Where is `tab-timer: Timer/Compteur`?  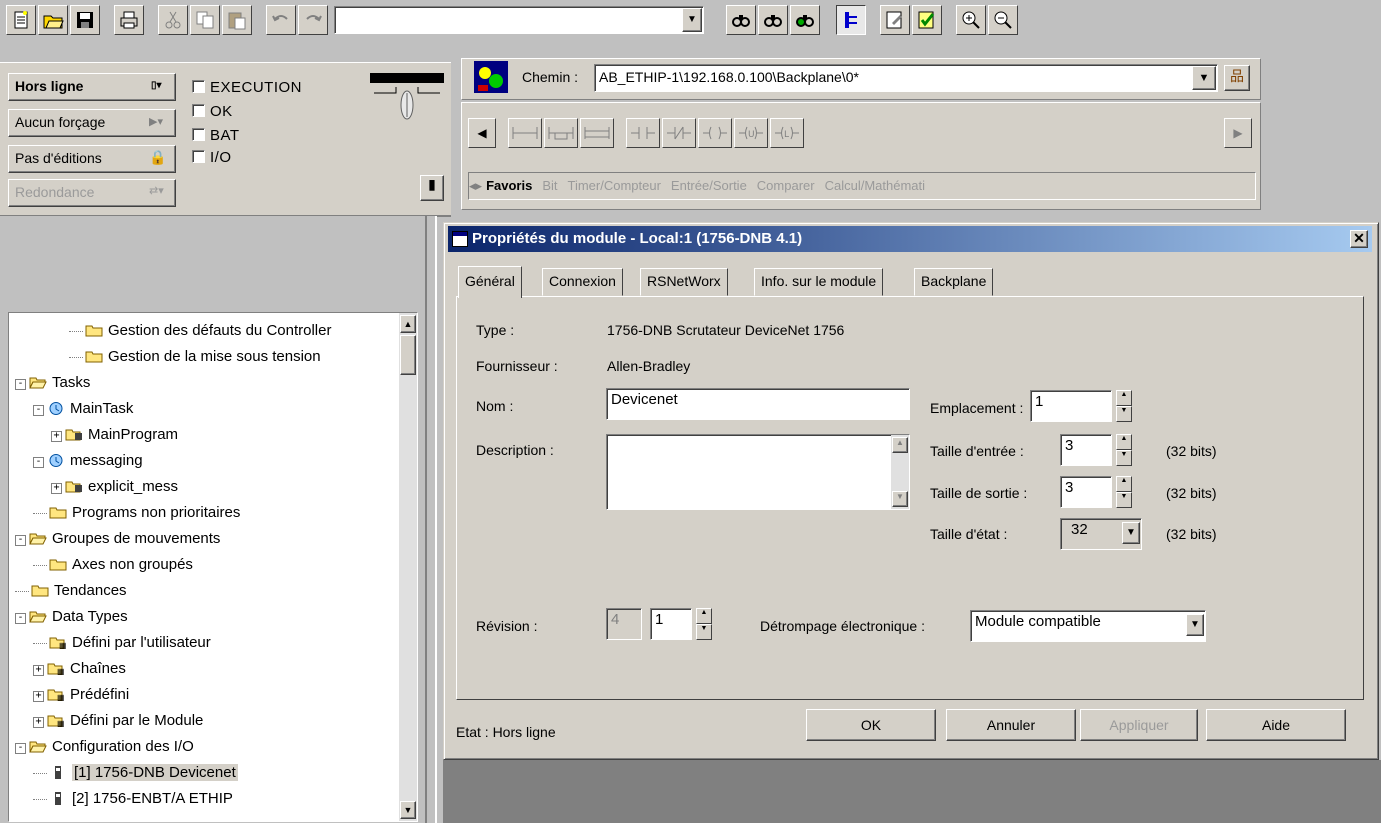
tab-timer: Timer/Compteur is located at coordinates (613, 185).